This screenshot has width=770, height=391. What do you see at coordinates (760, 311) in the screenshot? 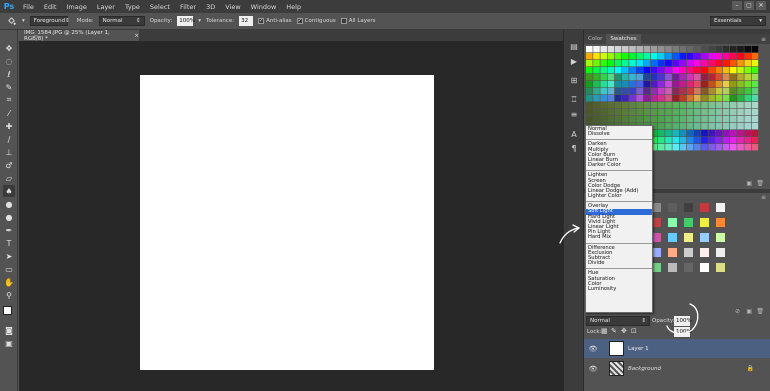
I see `delete-style-icon: 🗑` at bounding box center [760, 311].